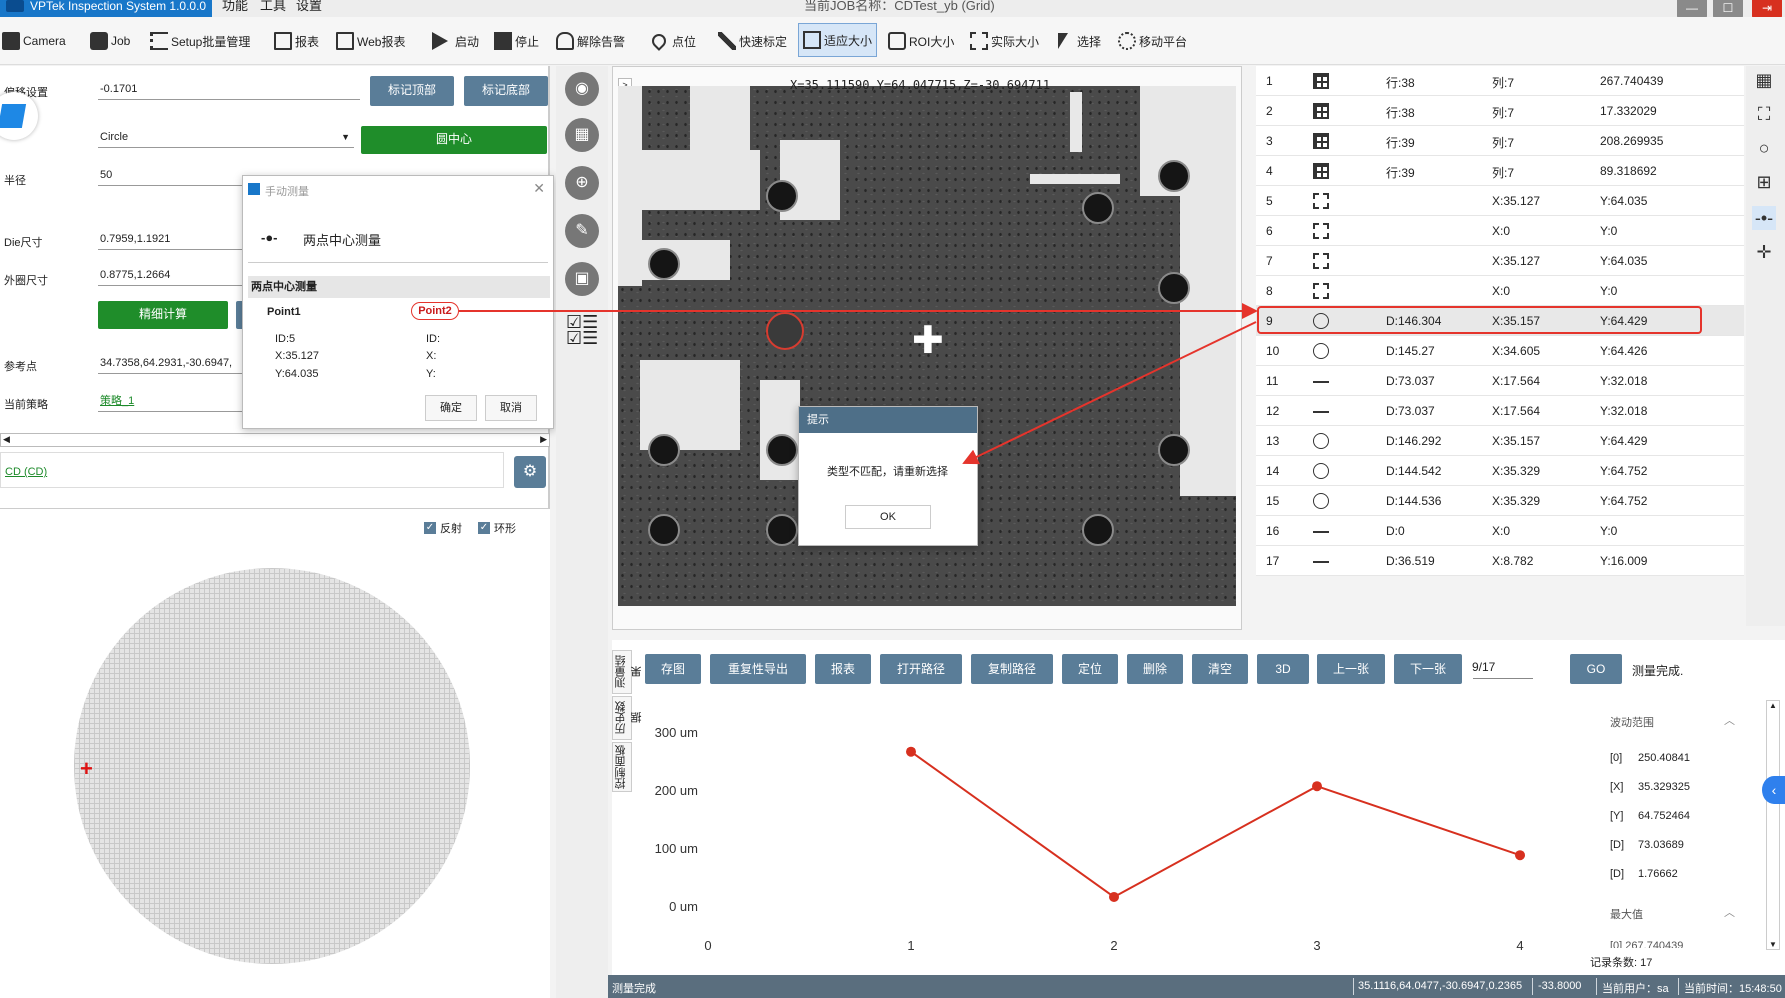 This screenshot has width=1785, height=998. I want to click on table-row: 6 X:0 Y:0, so click(1500, 231).